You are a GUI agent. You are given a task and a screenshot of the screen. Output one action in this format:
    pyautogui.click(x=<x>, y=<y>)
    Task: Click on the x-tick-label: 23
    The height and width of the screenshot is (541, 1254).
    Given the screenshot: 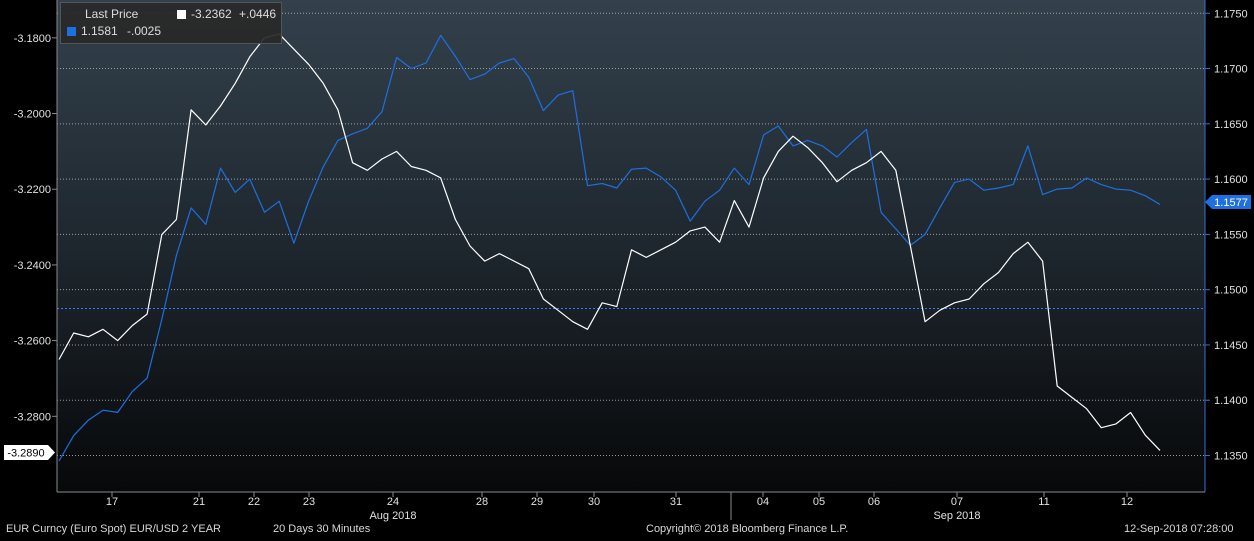 What is the action you would take?
    pyautogui.click(x=309, y=502)
    